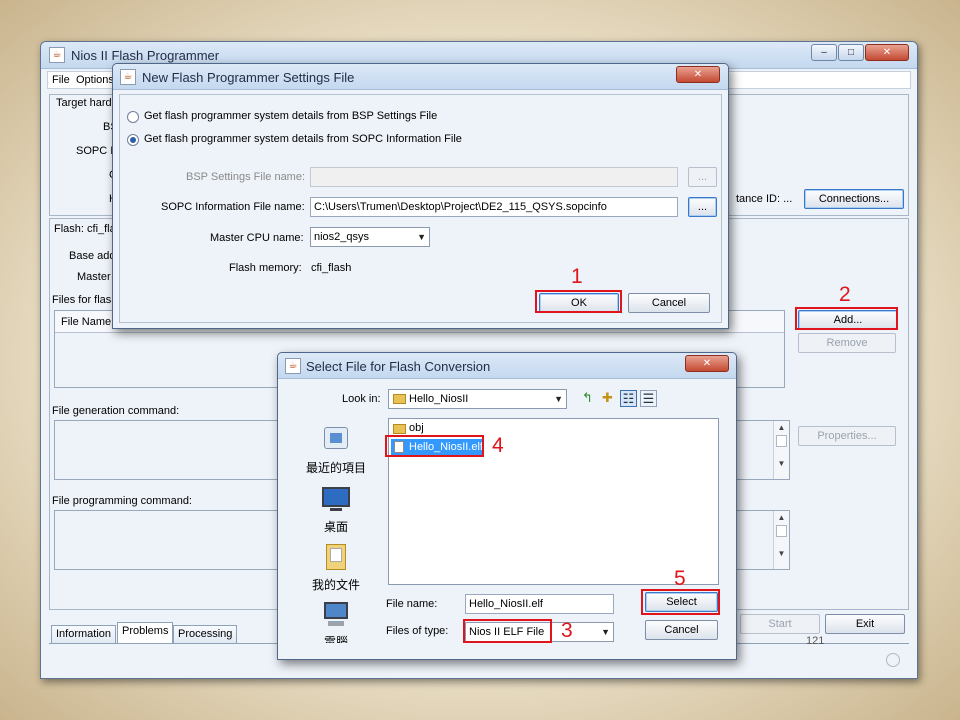  What do you see at coordinates (824, 52) in the screenshot?
I see `minimize-icon: –` at bounding box center [824, 52].